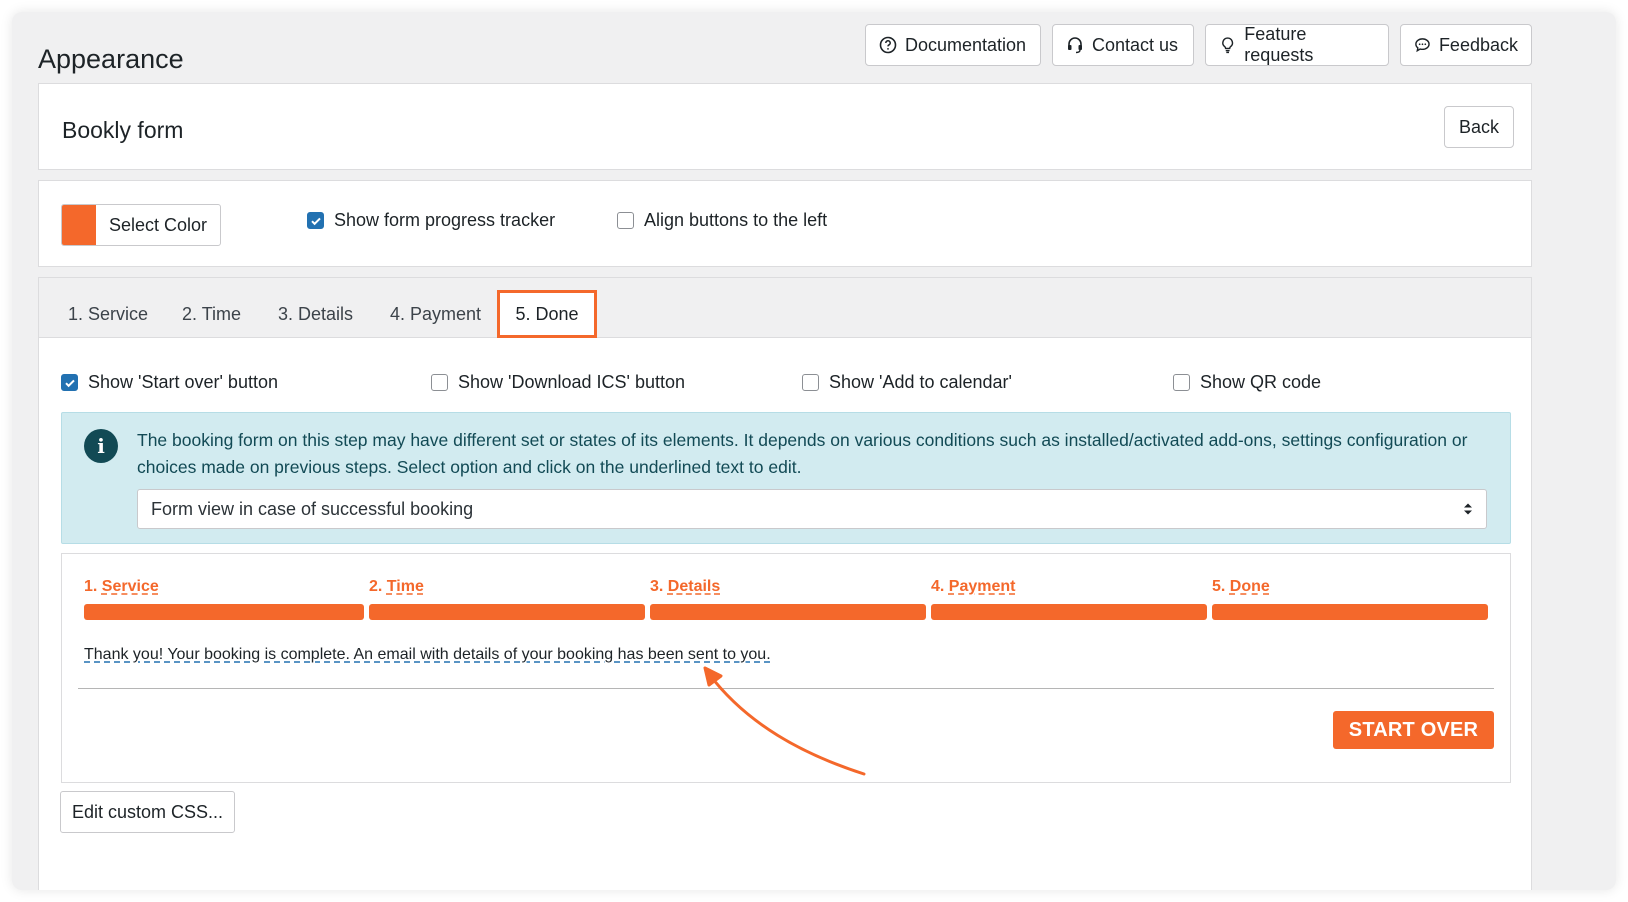 The width and height of the screenshot is (1628, 902). What do you see at coordinates (1413, 730) in the screenshot?
I see `start-over-button: START OVER` at bounding box center [1413, 730].